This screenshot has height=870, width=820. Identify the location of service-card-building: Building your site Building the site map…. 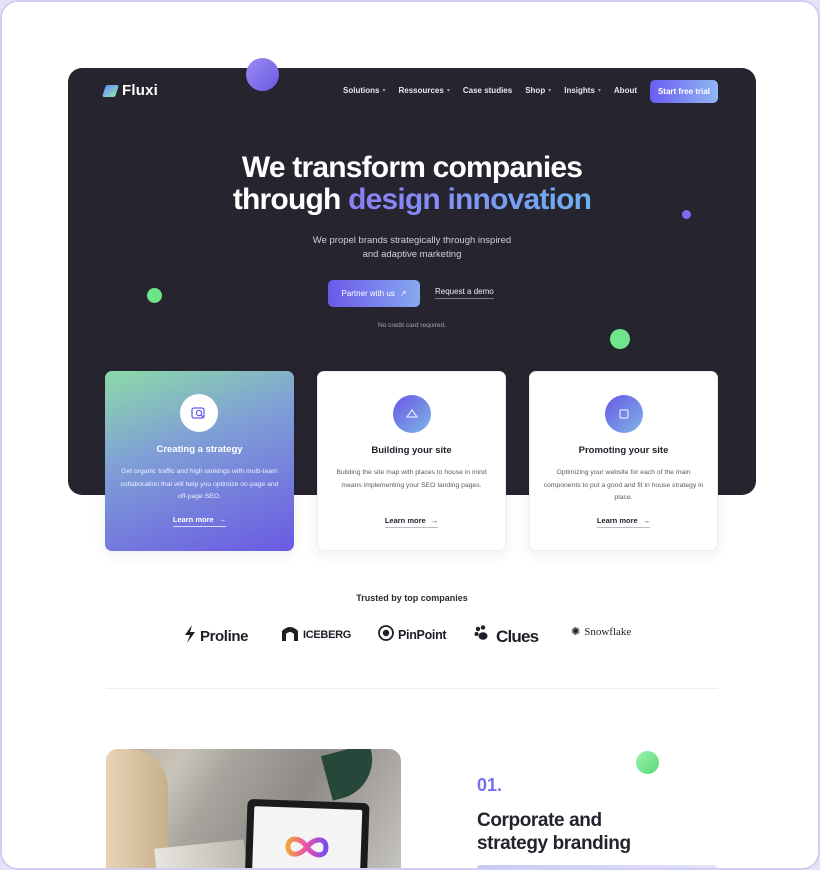
(411, 461).